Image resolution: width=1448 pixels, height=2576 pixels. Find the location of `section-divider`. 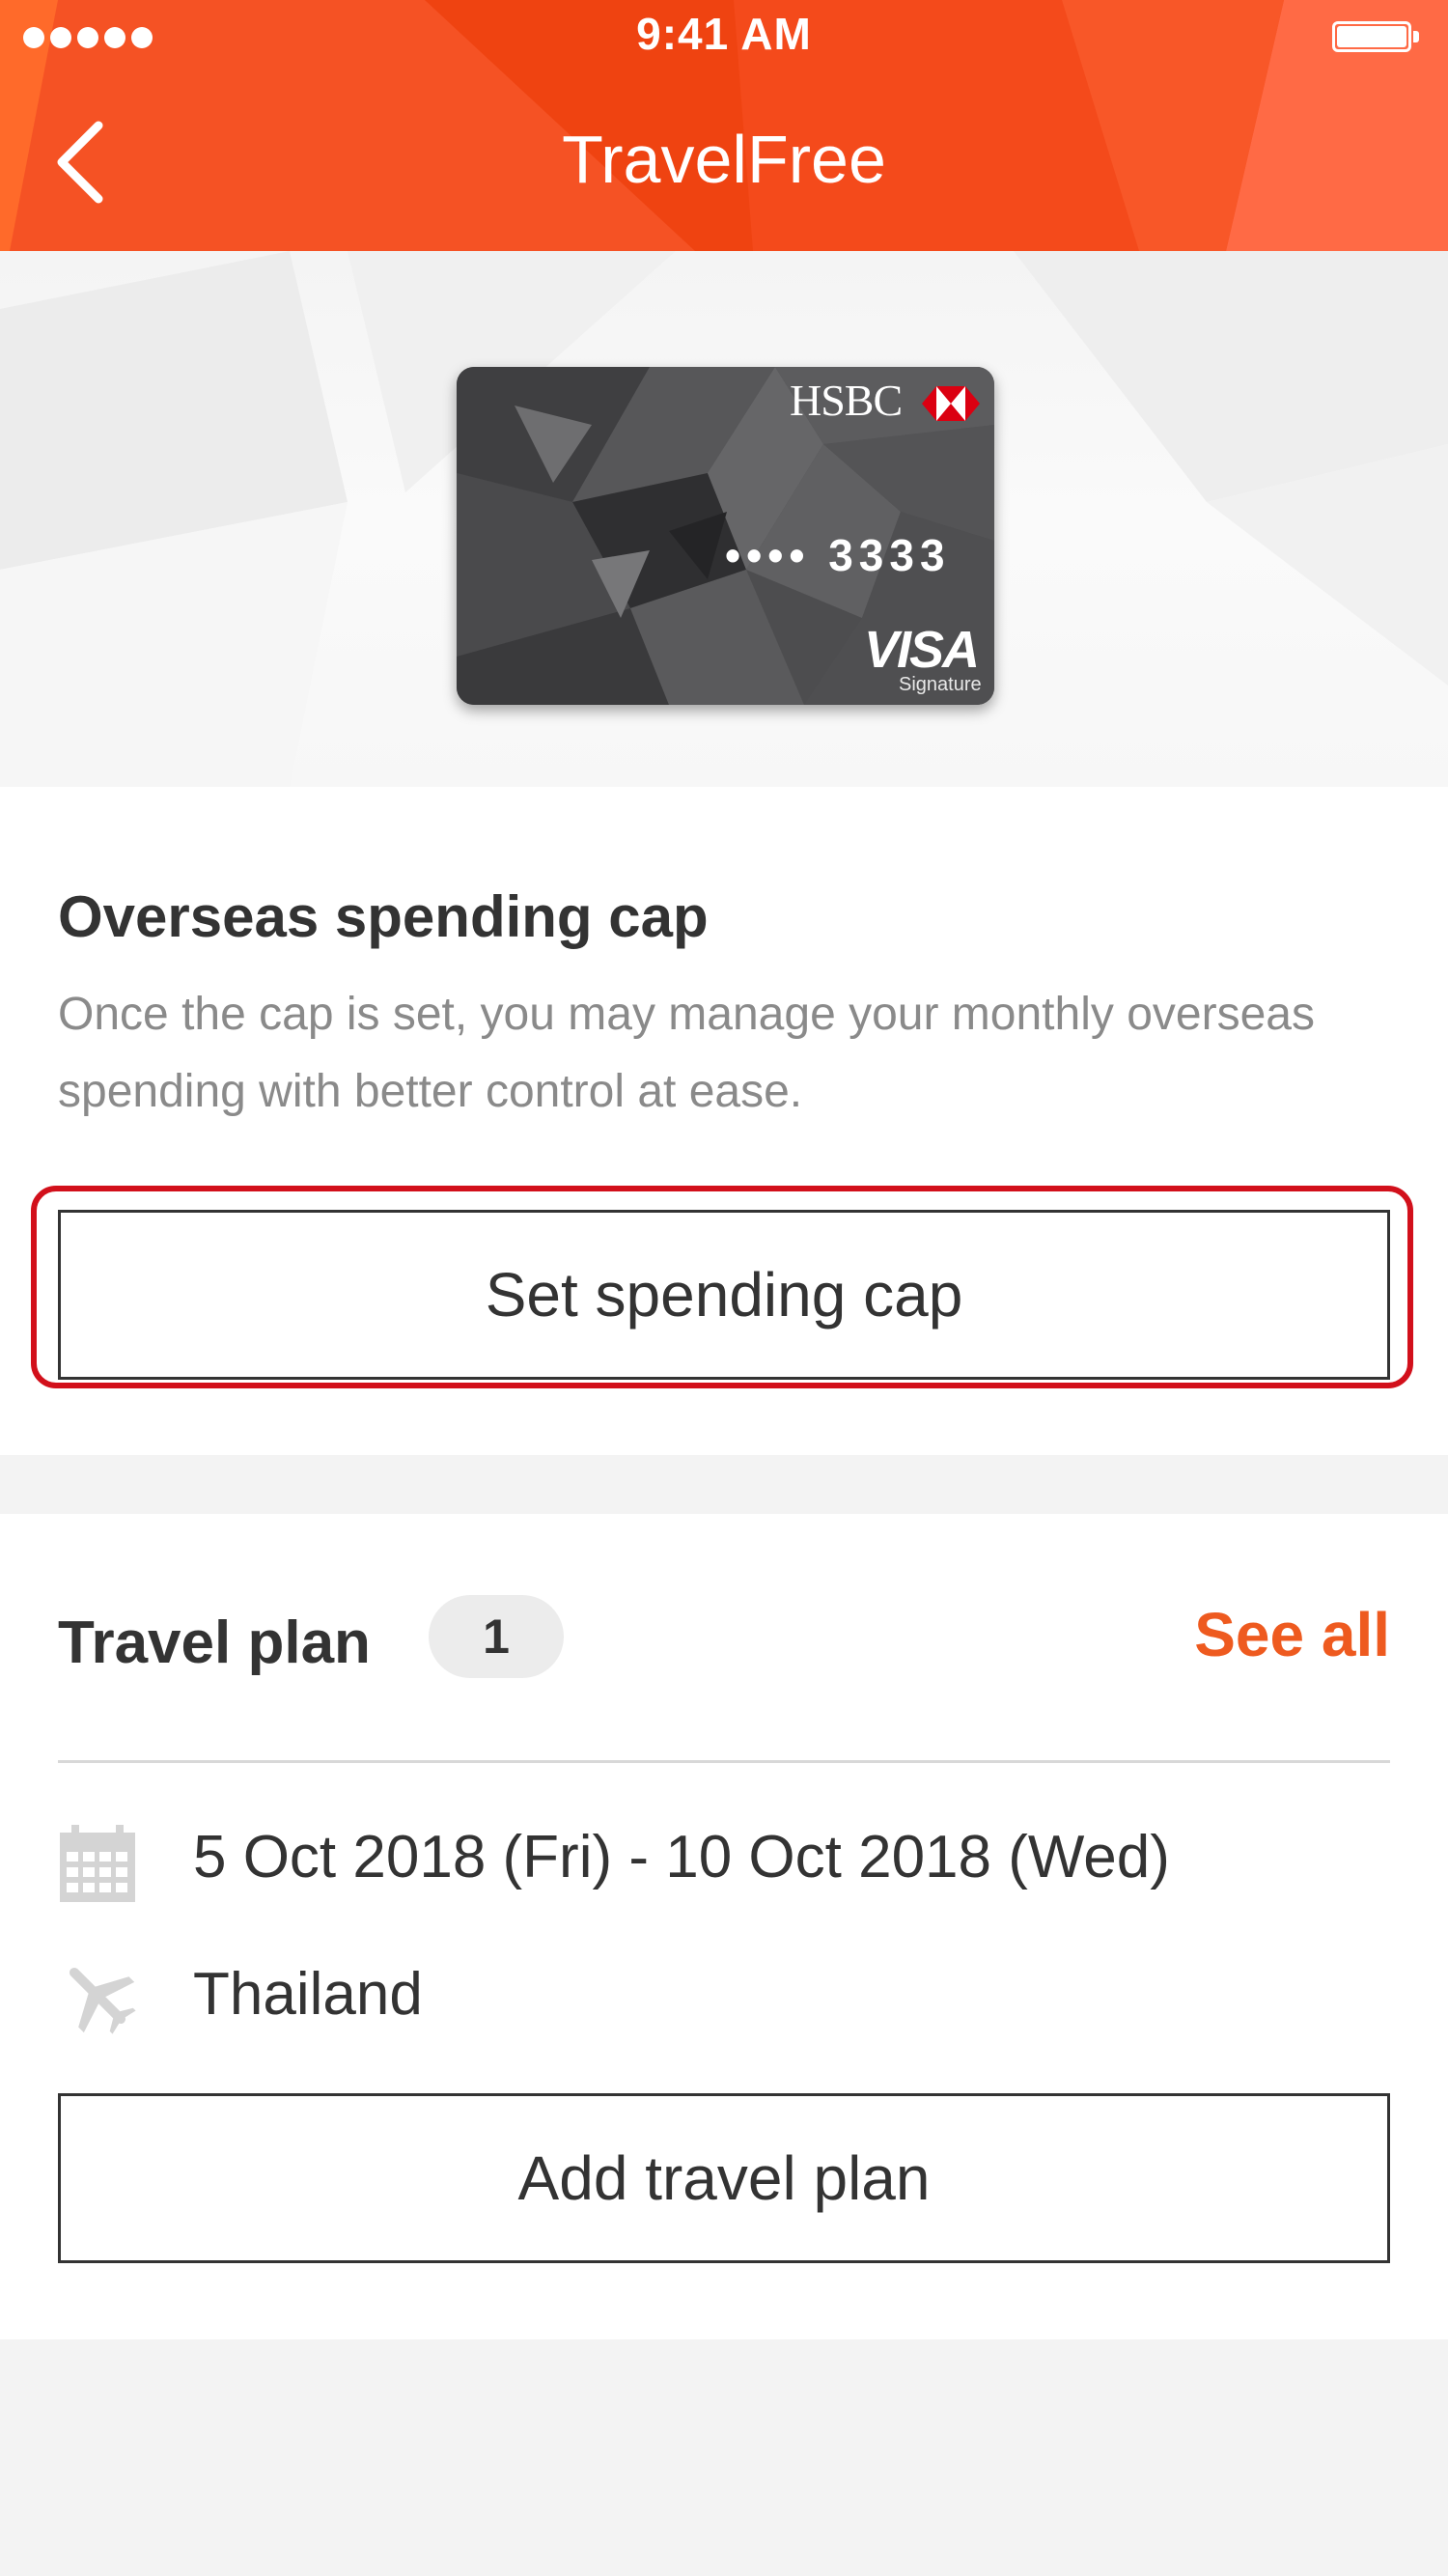

section-divider is located at coordinates (724, 1762).